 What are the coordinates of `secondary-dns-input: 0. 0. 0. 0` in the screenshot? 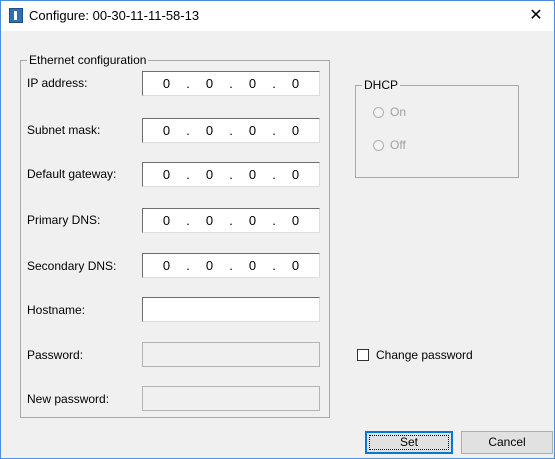 It's located at (231, 265).